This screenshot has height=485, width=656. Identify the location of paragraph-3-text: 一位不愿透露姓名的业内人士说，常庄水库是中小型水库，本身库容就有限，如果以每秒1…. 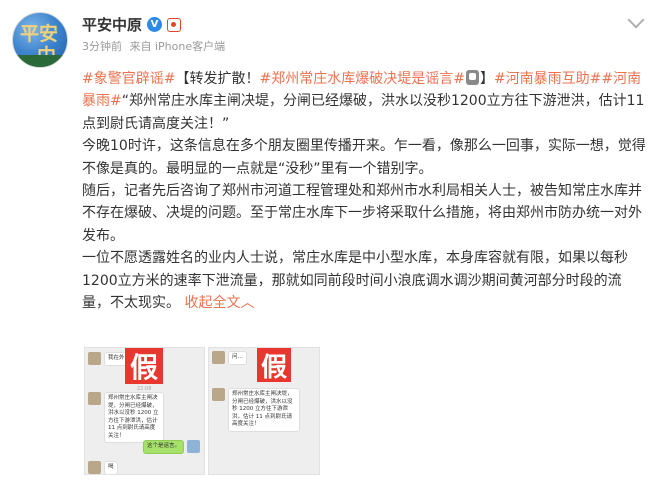
(355, 281).